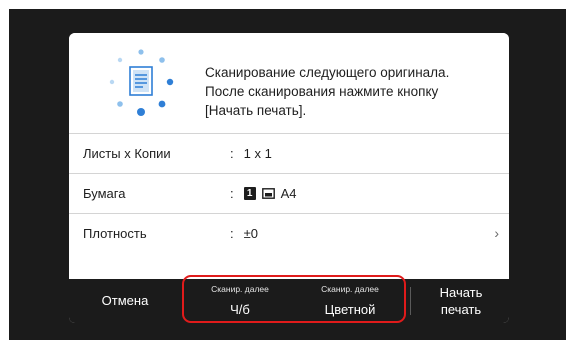 The image size is (574, 347). I want to click on setting-value: A4, so click(288, 193).